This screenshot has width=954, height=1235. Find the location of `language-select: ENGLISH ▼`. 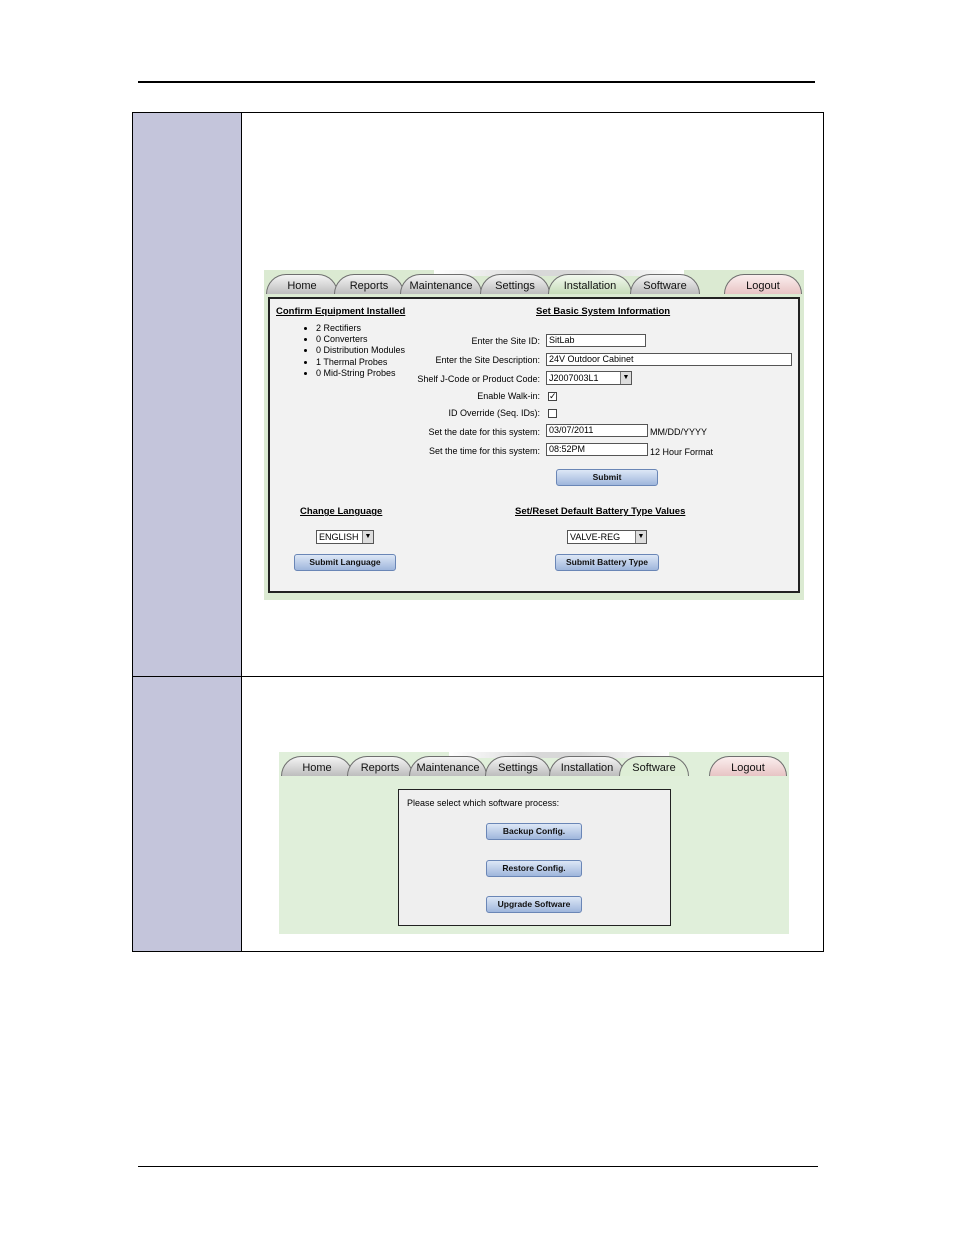

language-select: ENGLISH ▼ is located at coordinates (345, 537).